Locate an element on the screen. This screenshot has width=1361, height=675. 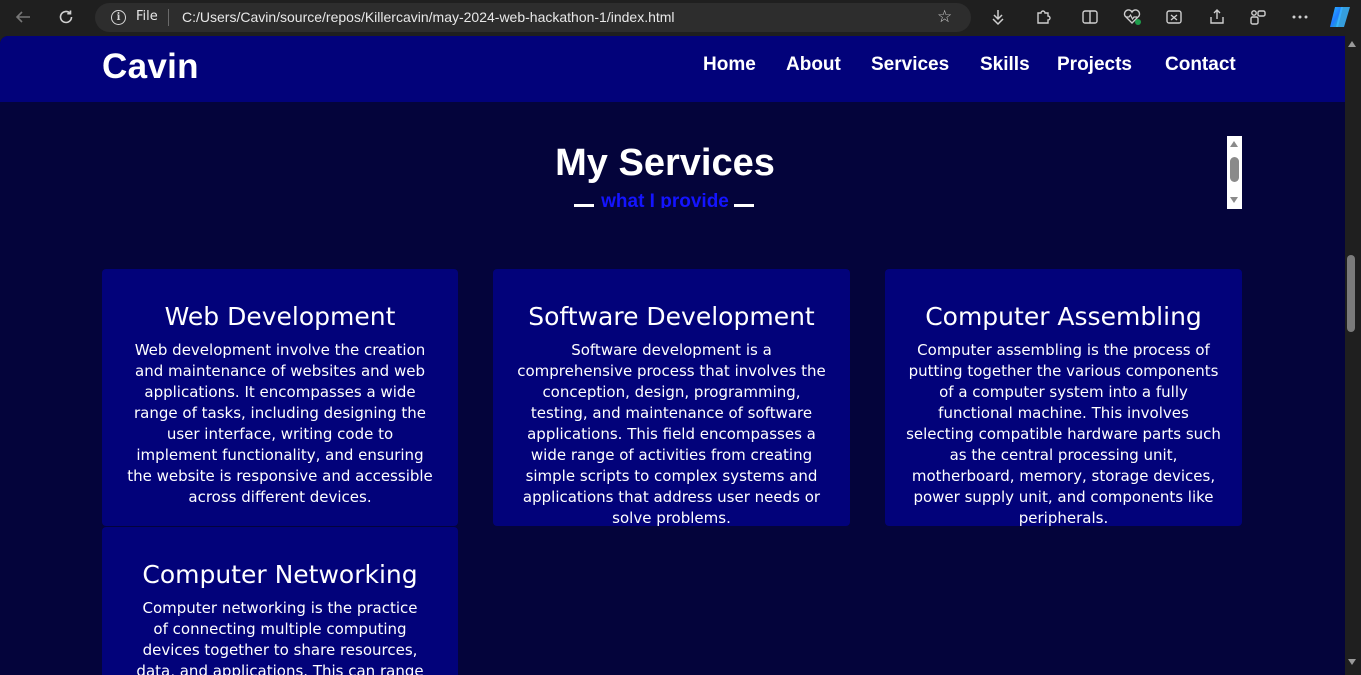
address-separator is located at coordinates (168, 17).